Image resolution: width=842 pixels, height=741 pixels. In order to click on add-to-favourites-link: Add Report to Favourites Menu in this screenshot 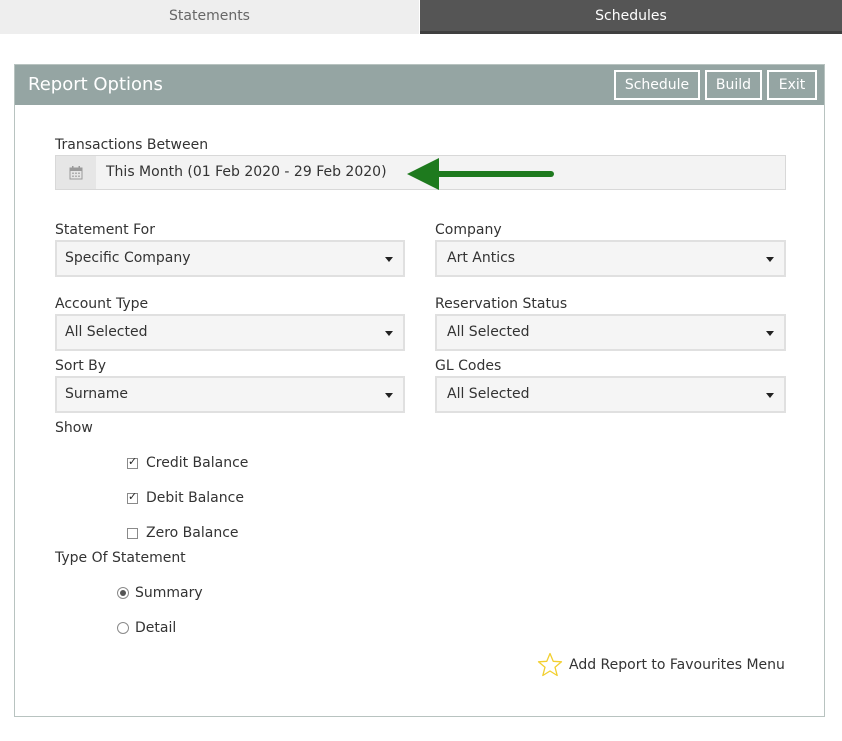, I will do `click(663, 666)`.